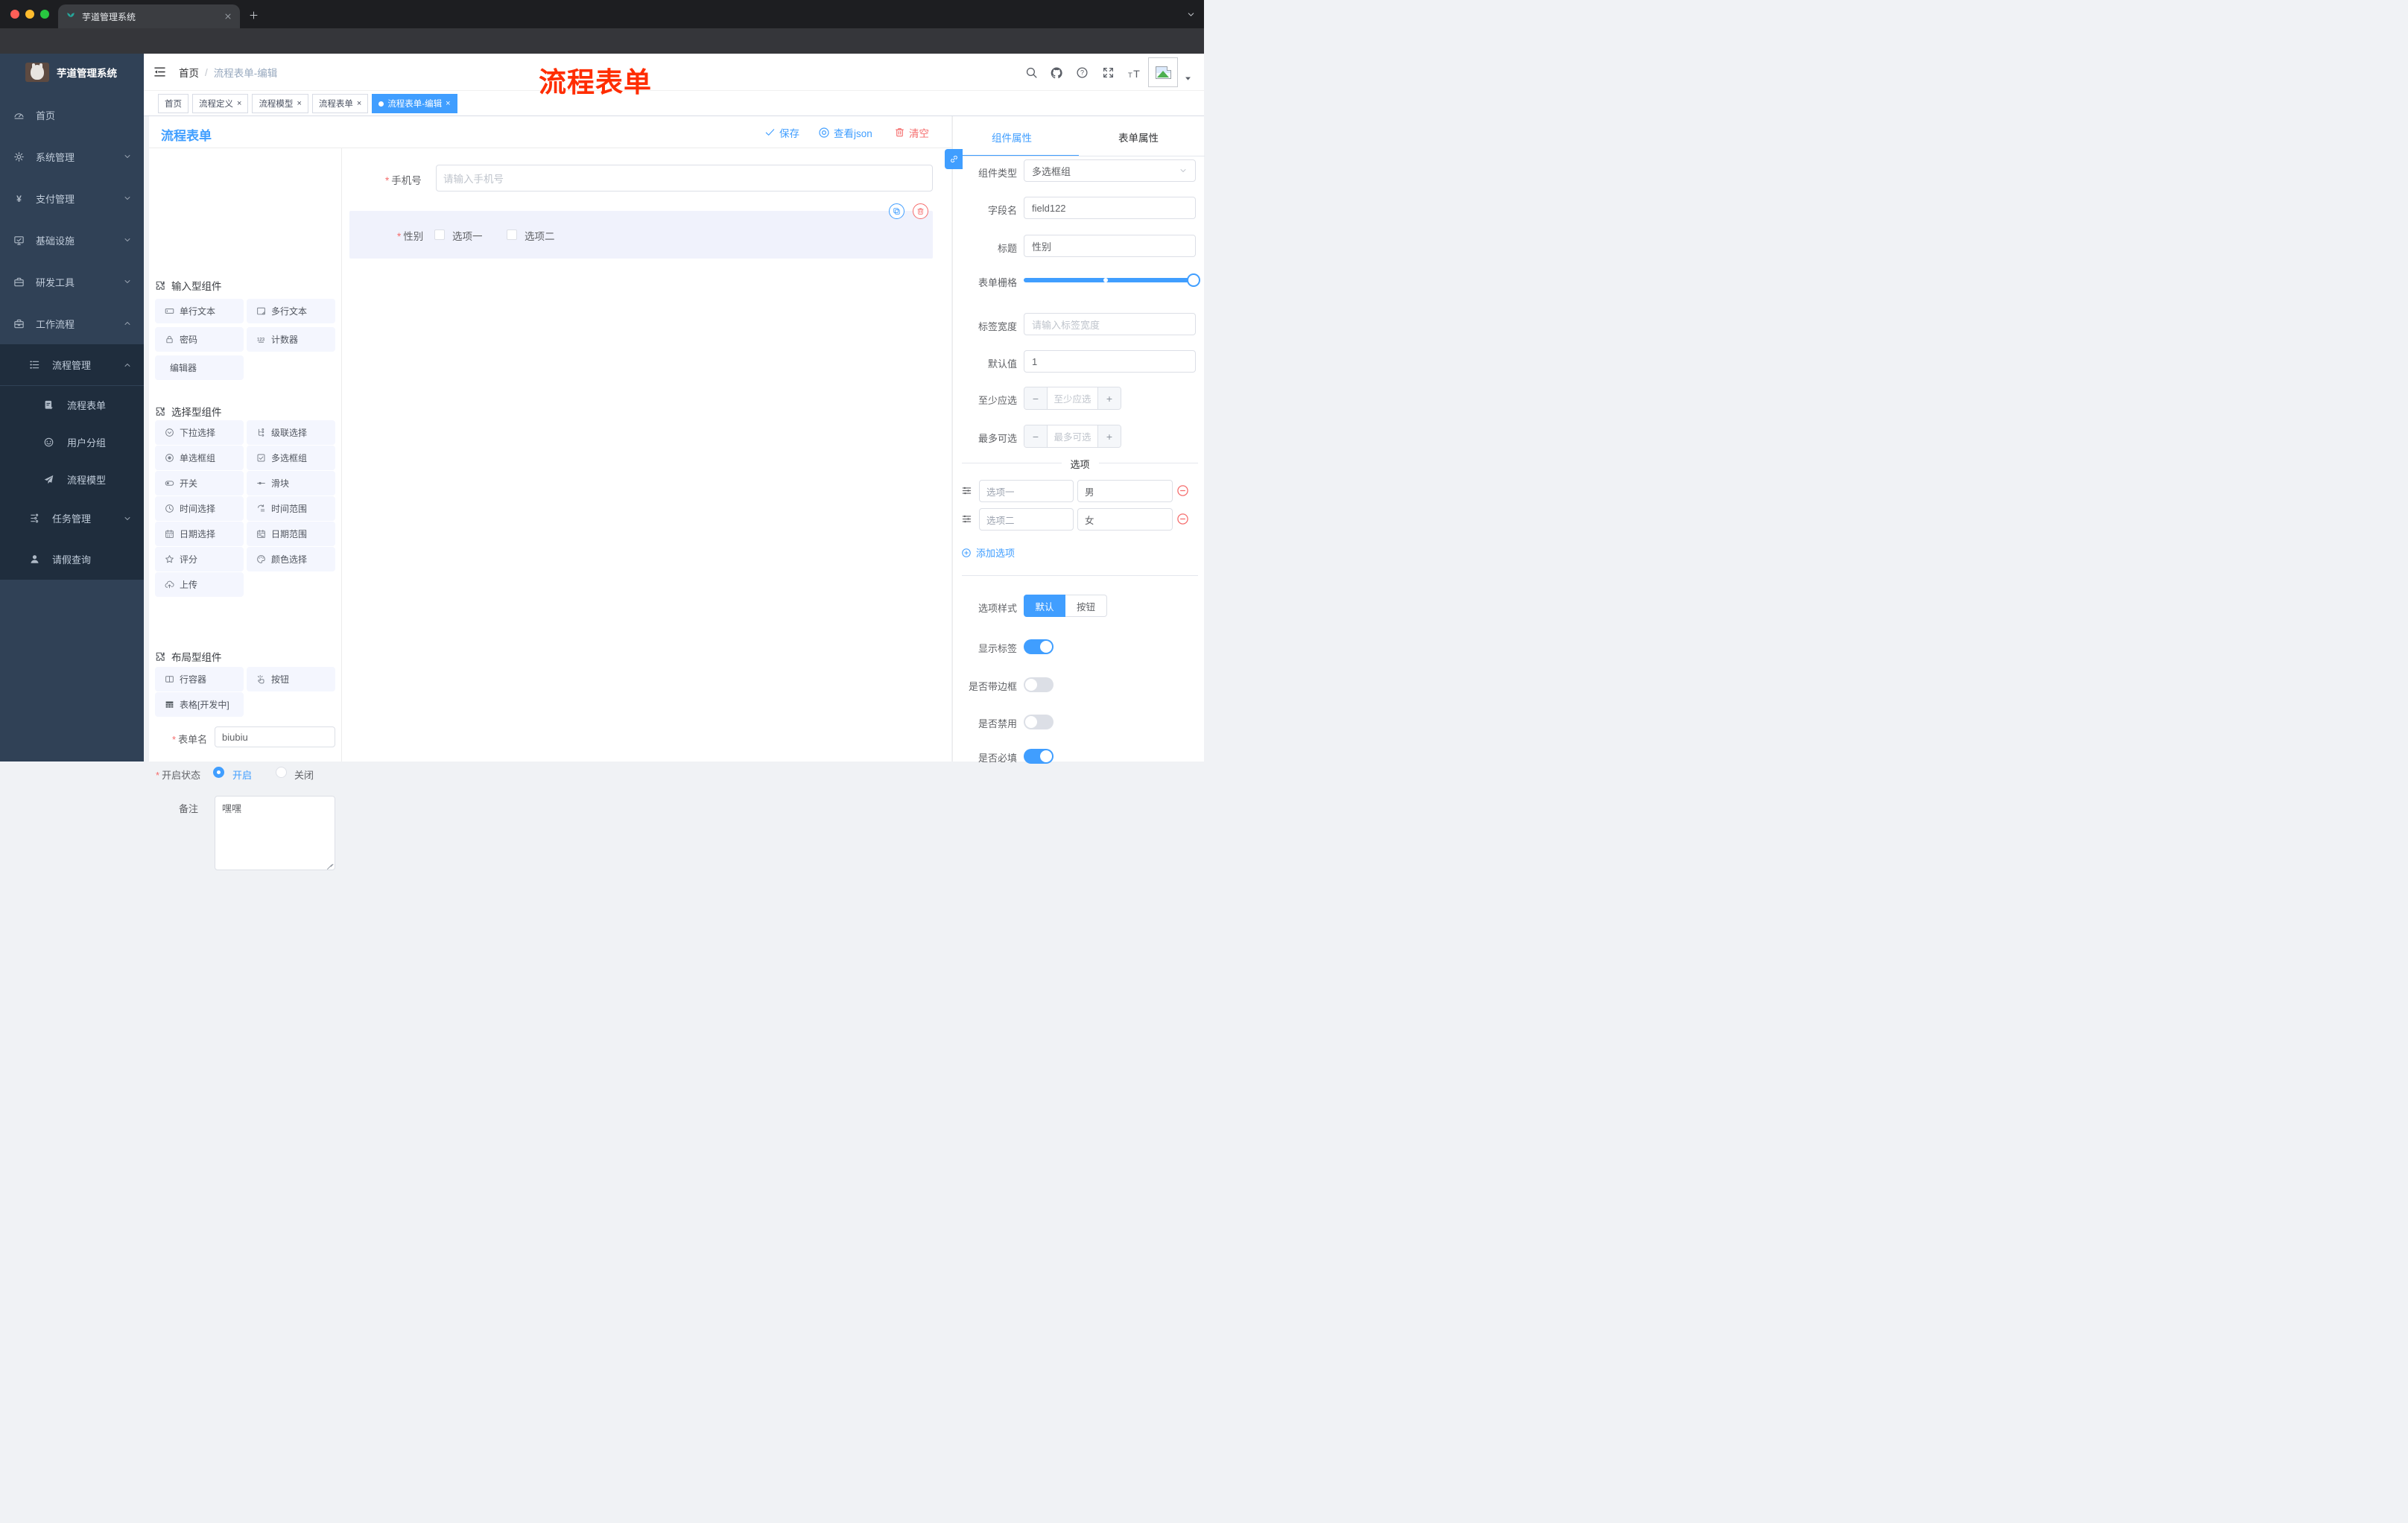 The width and height of the screenshot is (2408, 1523). I want to click on component-chip-编辑器: 编辑器, so click(199, 367).